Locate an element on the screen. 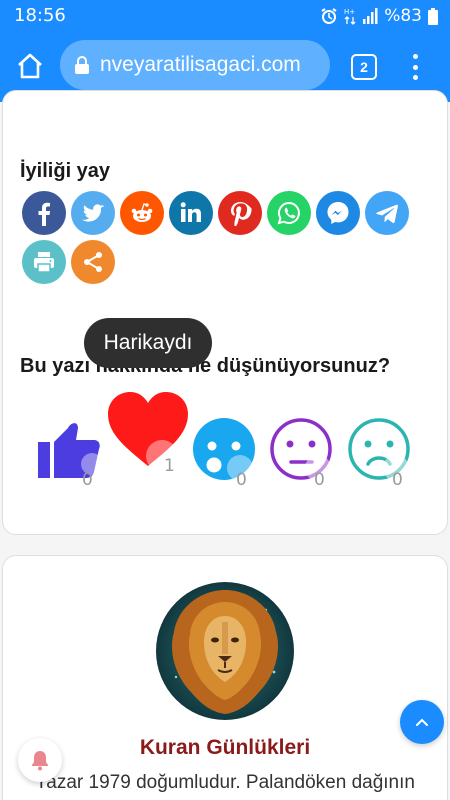  reaction-neutral: 0 is located at coordinates (303, 454).